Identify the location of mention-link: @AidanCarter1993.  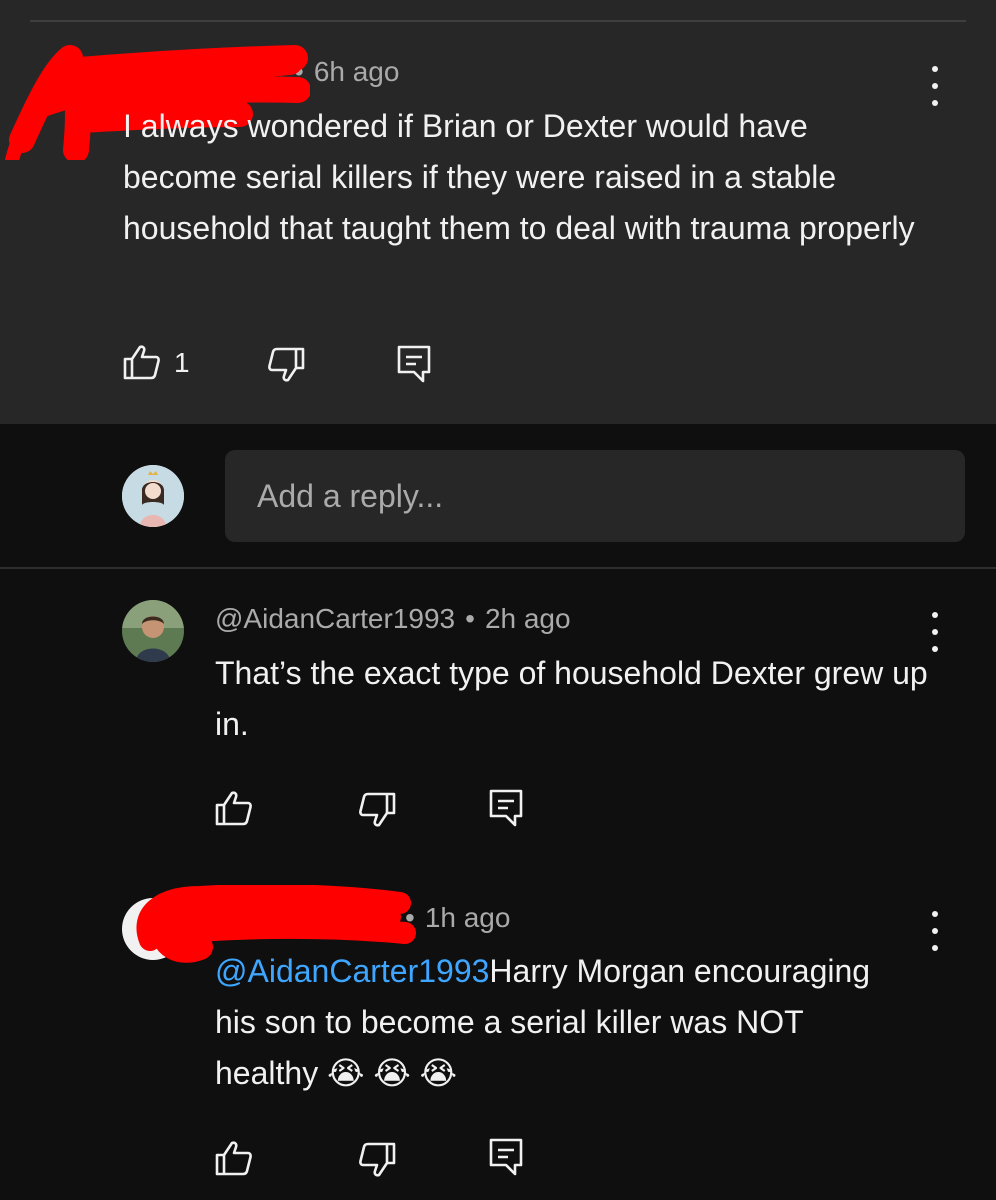
(352, 971).